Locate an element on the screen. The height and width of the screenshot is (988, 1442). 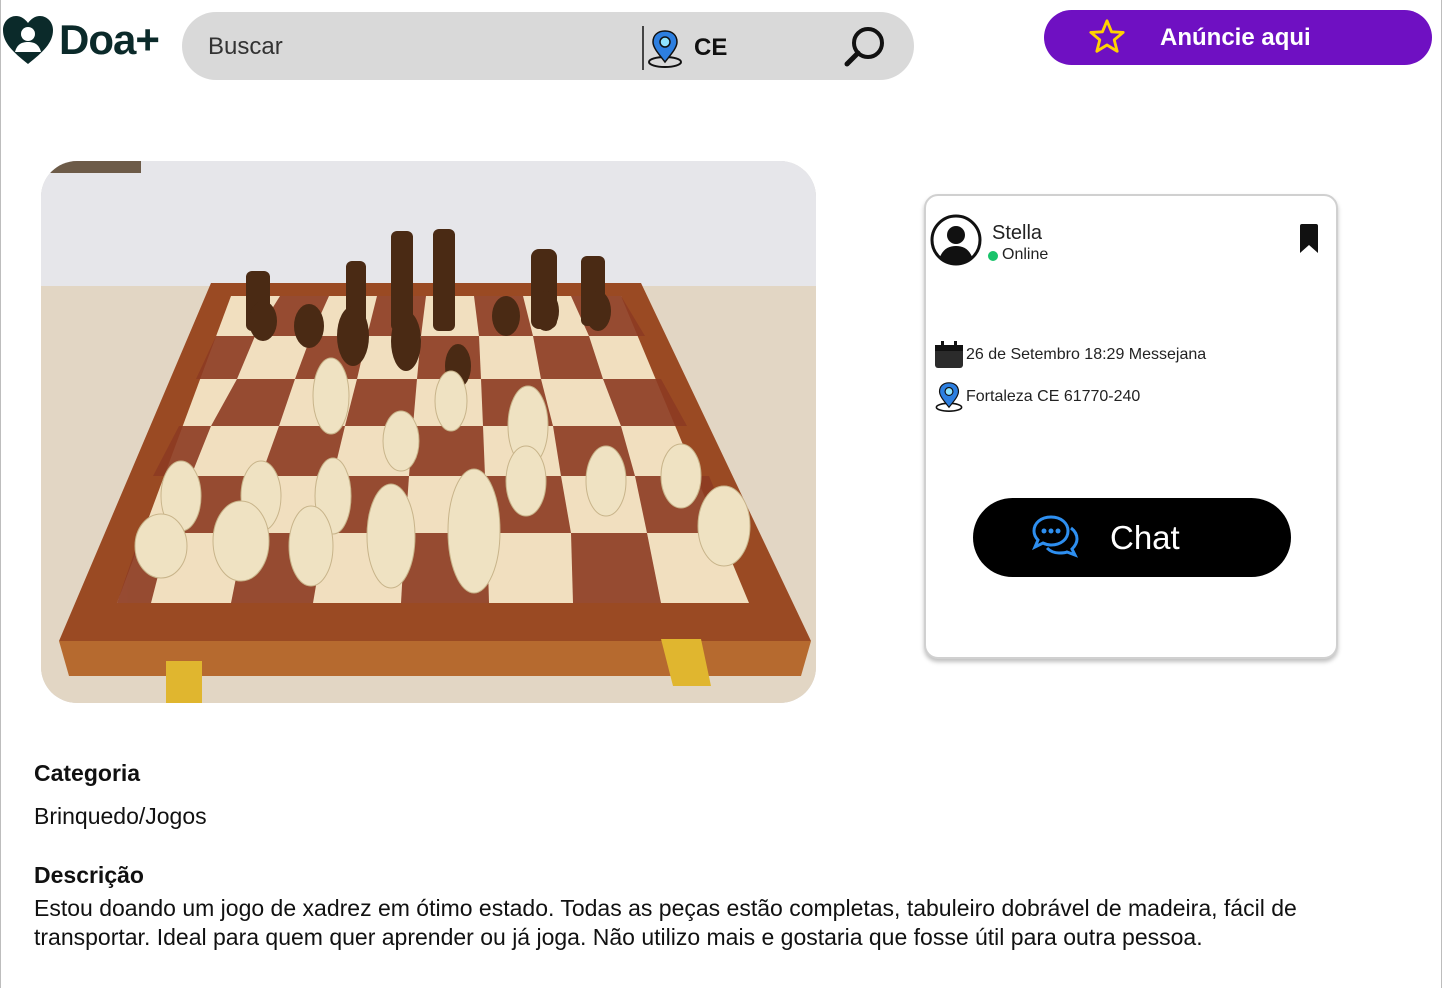
category-value: Brinquedo/Jogos is located at coordinates (120, 816).